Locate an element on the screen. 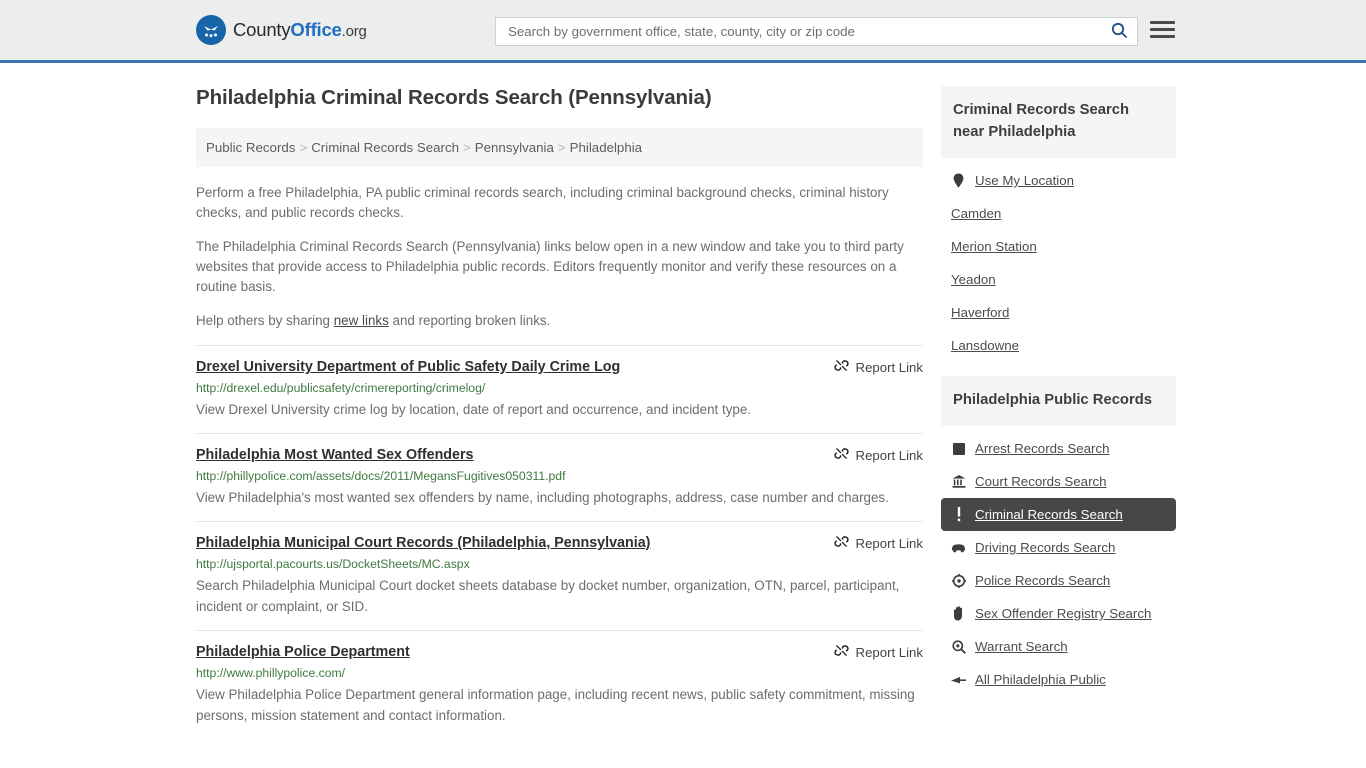 The width and height of the screenshot is (1366, 768). sidebar-item-criminal-records-search: Criminal Records Search is located at coordinates (1058, 514).